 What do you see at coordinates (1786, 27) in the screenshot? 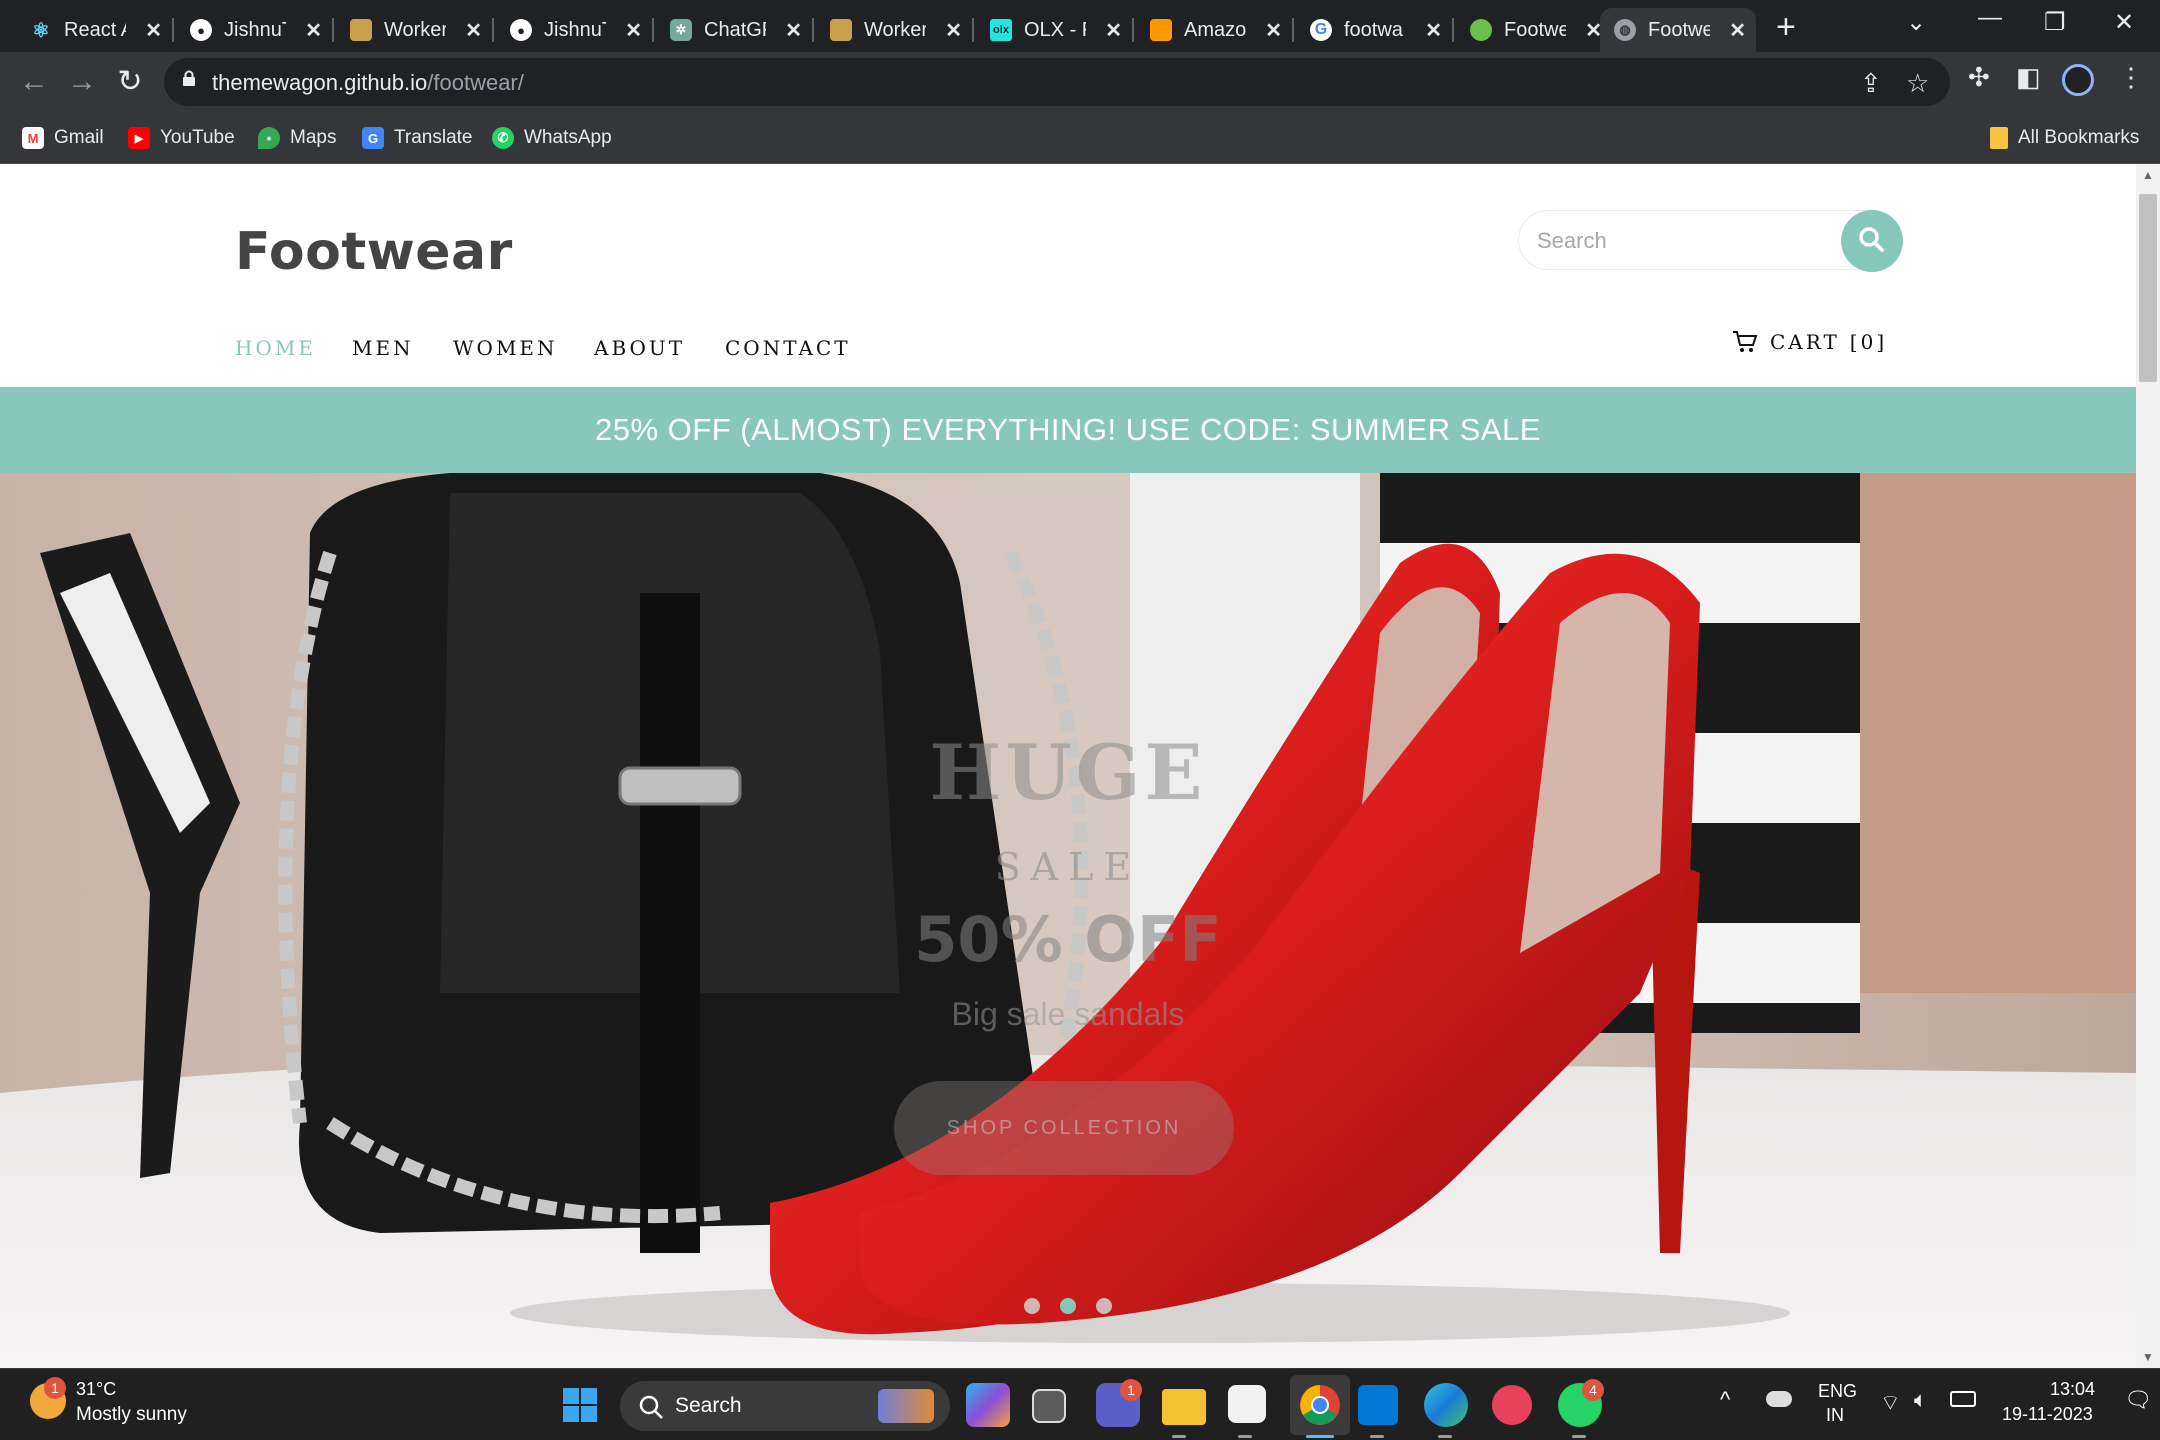
I see `new-tab-button: +` at bounding box center [1786, 27].